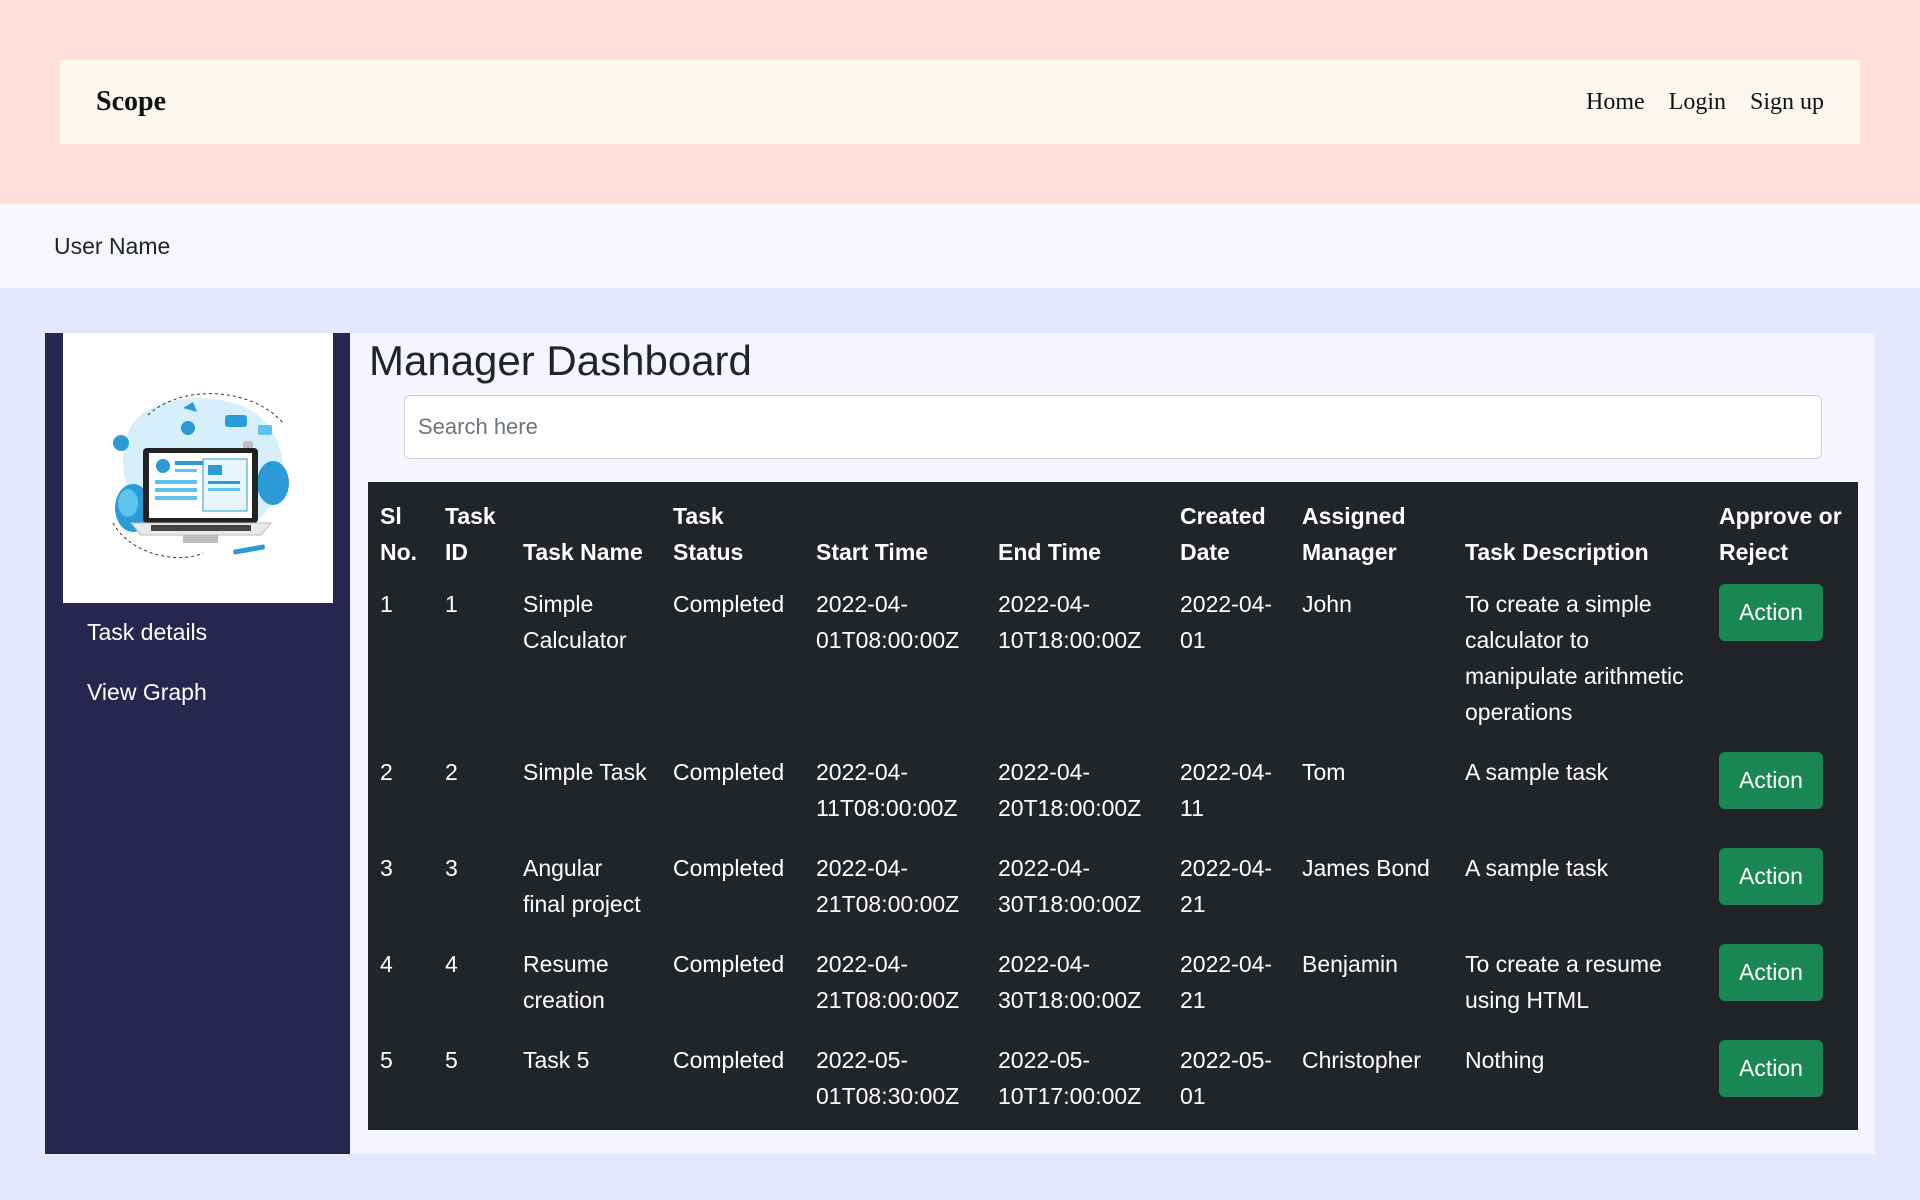 The width and height of the screenshot is (1920, 1200). What do you see at coordinates (147, 692) in the screenshot?
I see `sidebar-item-view-graph: View Graph` at bounding box center [147, 692].